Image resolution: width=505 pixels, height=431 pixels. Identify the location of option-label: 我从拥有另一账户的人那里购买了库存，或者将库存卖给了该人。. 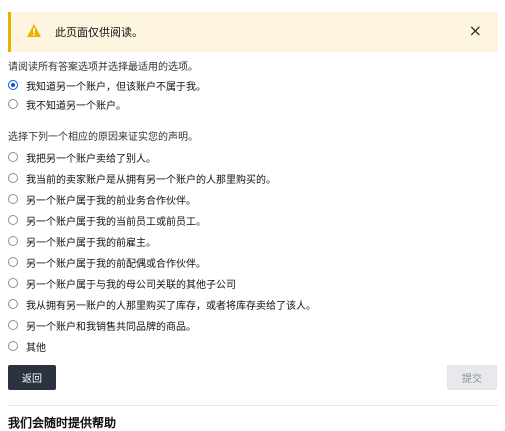
(171, 306).